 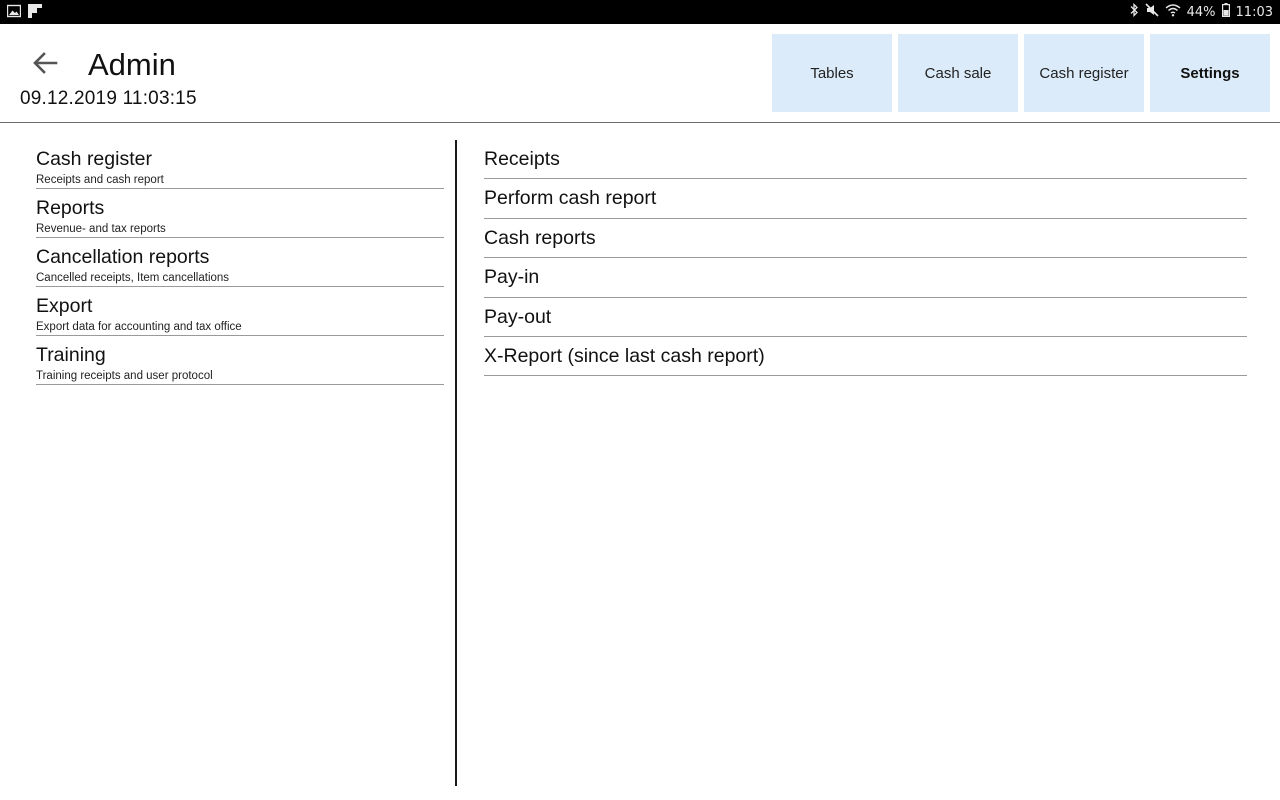 I want to click on menu-item-subtitle: Revenue- and tax reports, so click(x=101, y=229).